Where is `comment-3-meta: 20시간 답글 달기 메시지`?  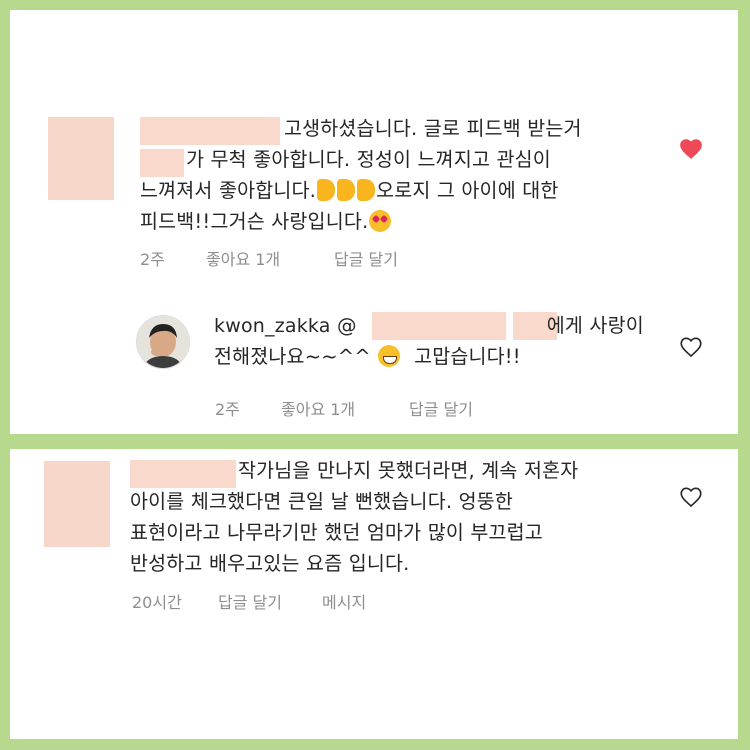 comment-3-meta: 20시간 답글 달기 메시지 is located at coordinates (282, 600).